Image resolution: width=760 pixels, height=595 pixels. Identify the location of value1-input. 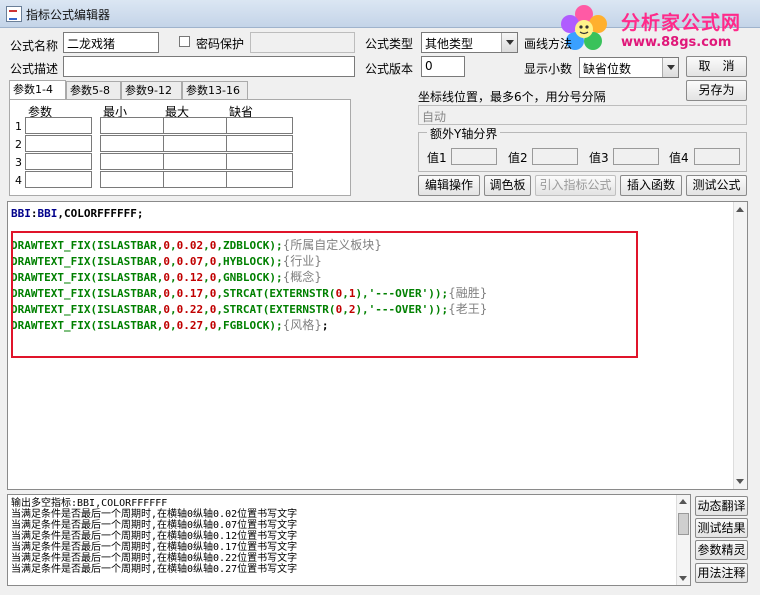
(474, 156).